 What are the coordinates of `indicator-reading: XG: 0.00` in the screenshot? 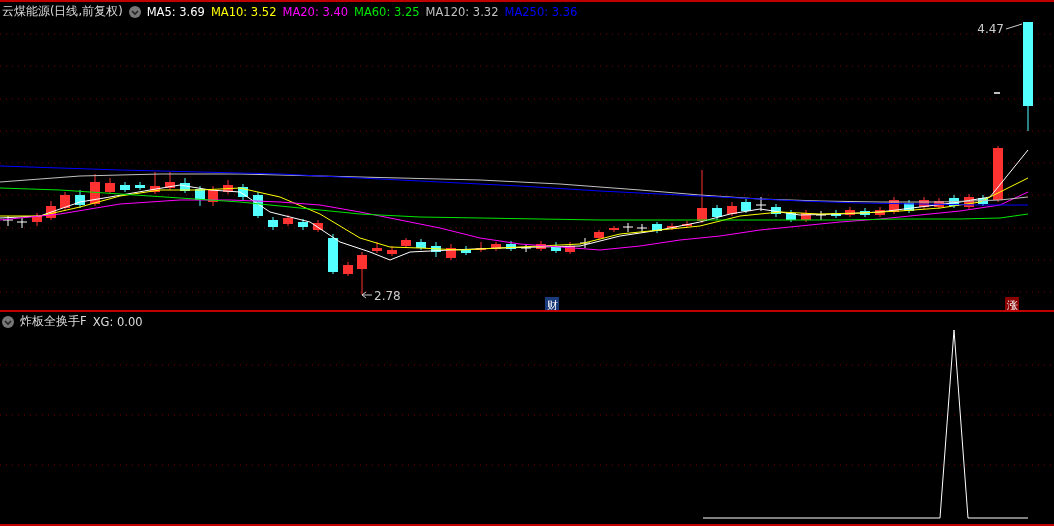 It's located at (117, 321).